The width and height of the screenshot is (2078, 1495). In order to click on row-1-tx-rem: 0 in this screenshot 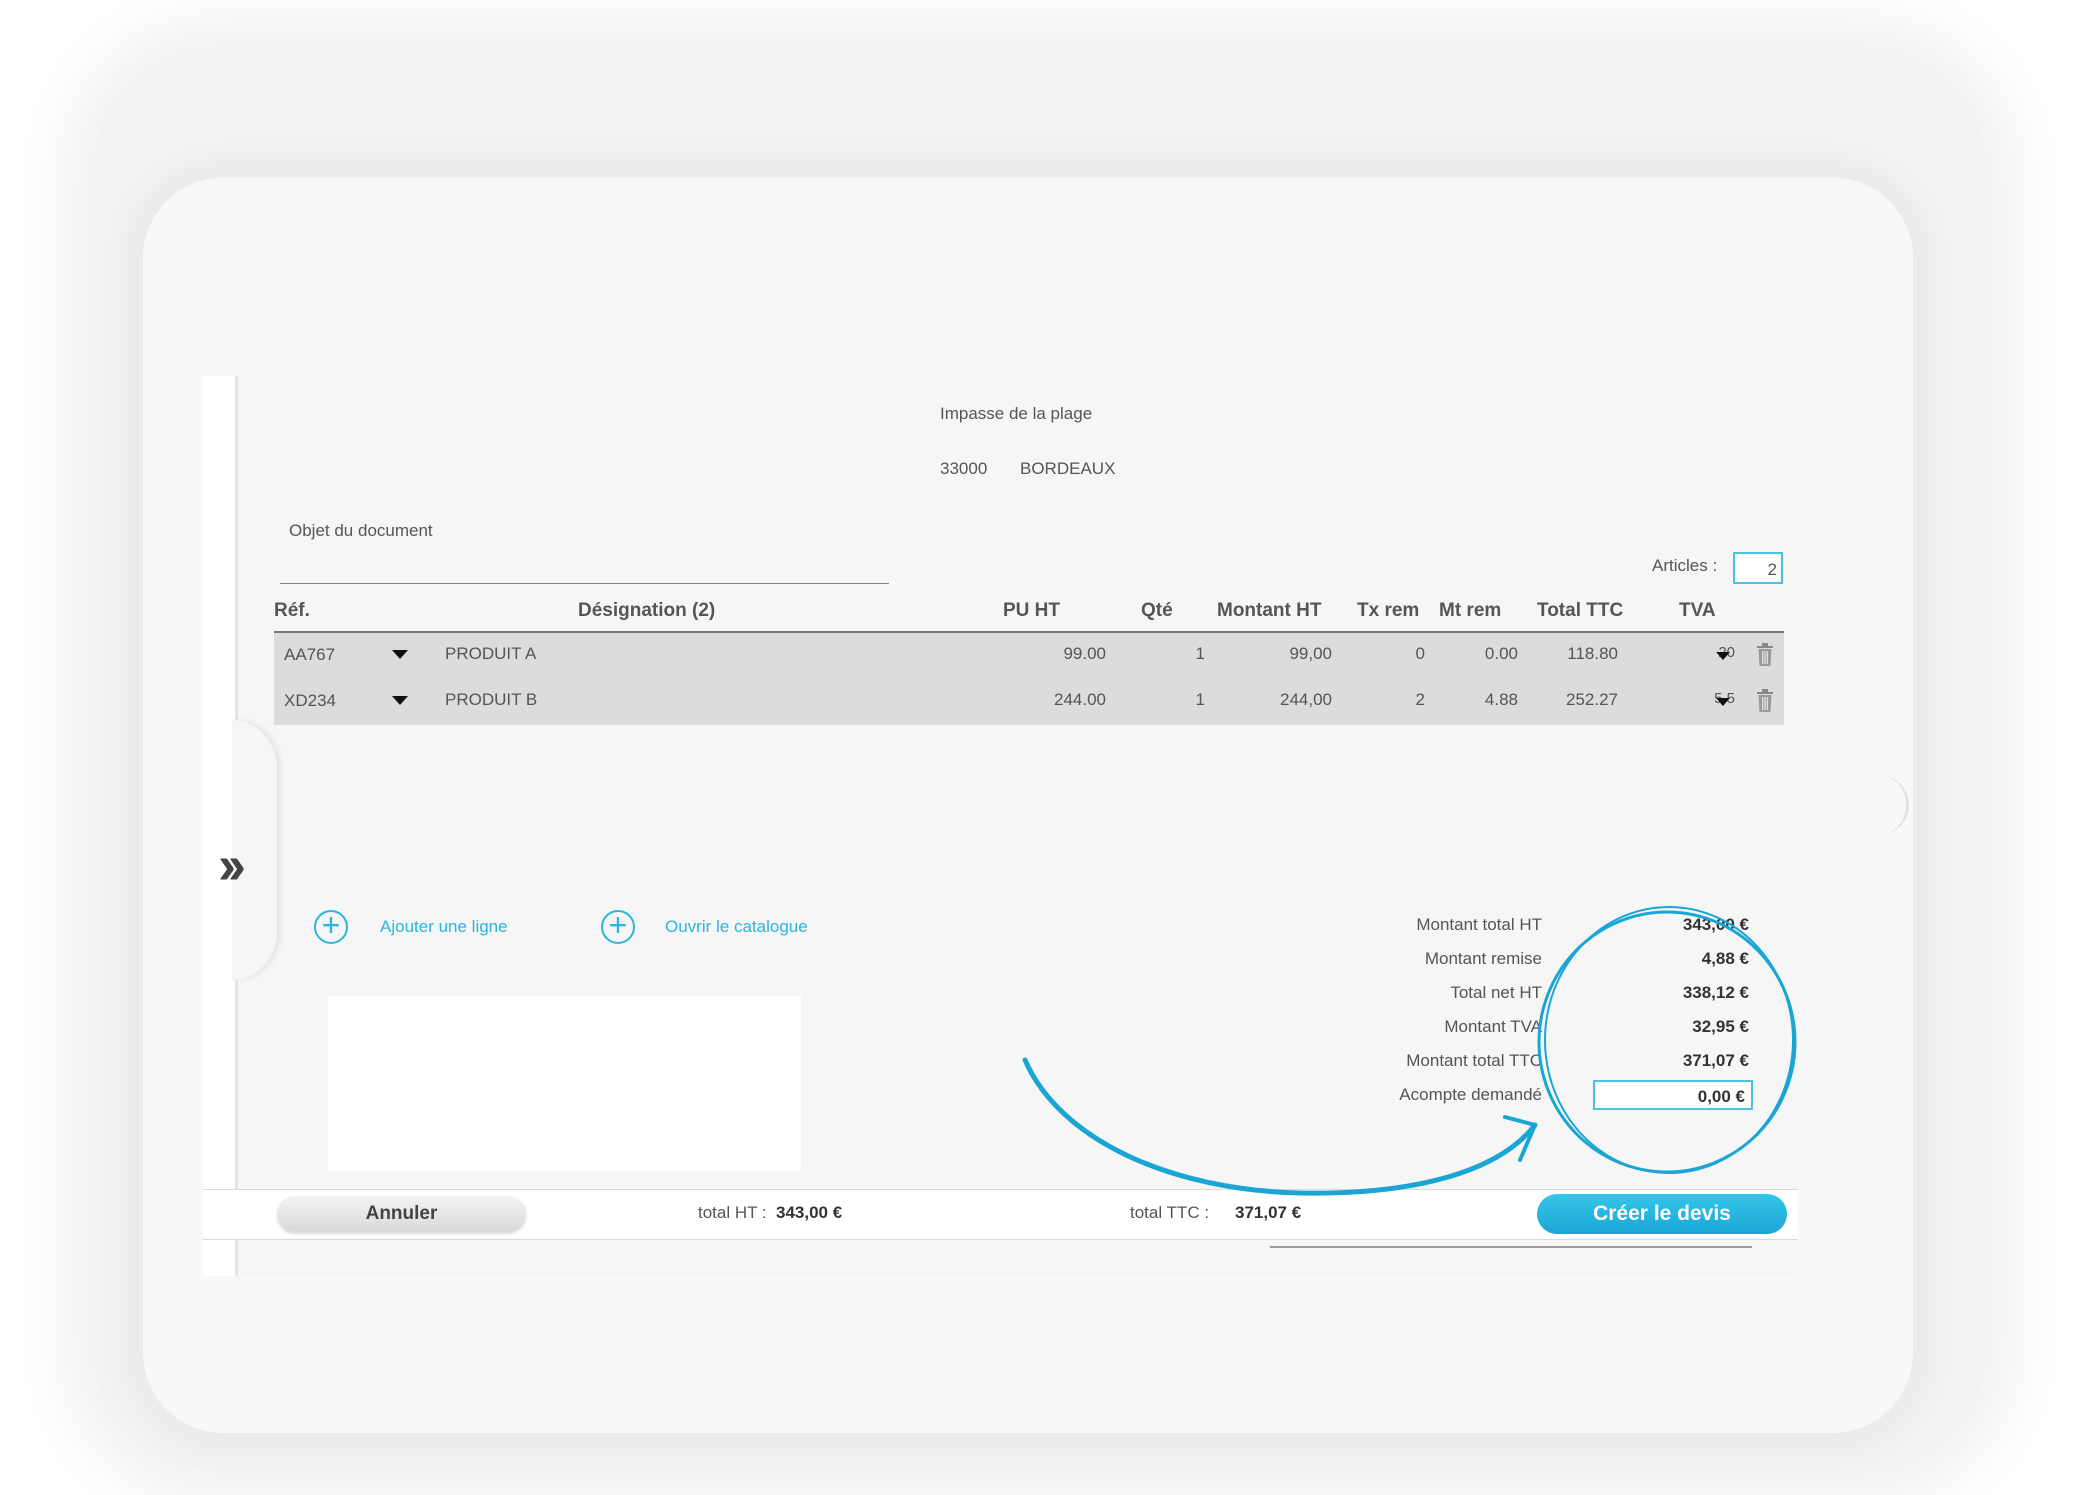, I will do `click(1400, 654)`.